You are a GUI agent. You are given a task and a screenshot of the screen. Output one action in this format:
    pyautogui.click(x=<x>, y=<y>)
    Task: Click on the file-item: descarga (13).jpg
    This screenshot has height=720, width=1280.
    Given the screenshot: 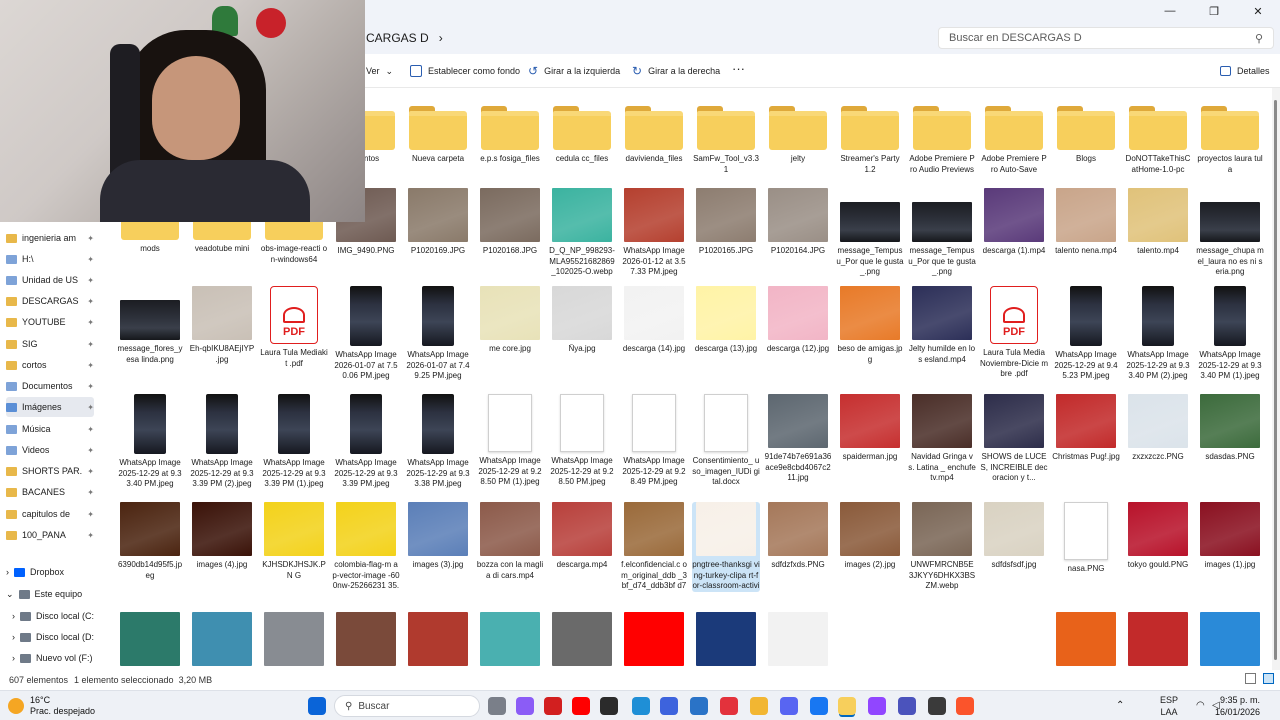 What is the action you would take?
    pyautogui.click(x=726, y=320)
    